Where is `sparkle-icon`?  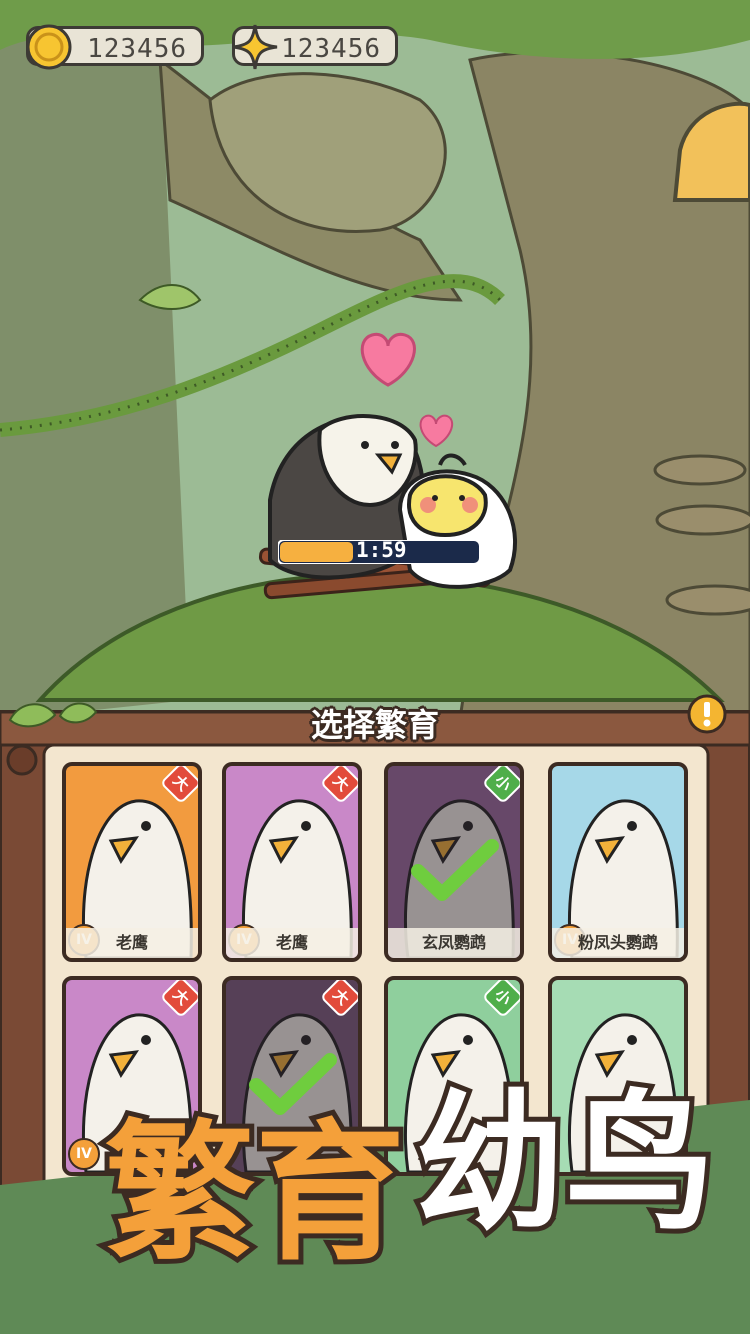 sparkle-icon is located at coordinates (255, 47).